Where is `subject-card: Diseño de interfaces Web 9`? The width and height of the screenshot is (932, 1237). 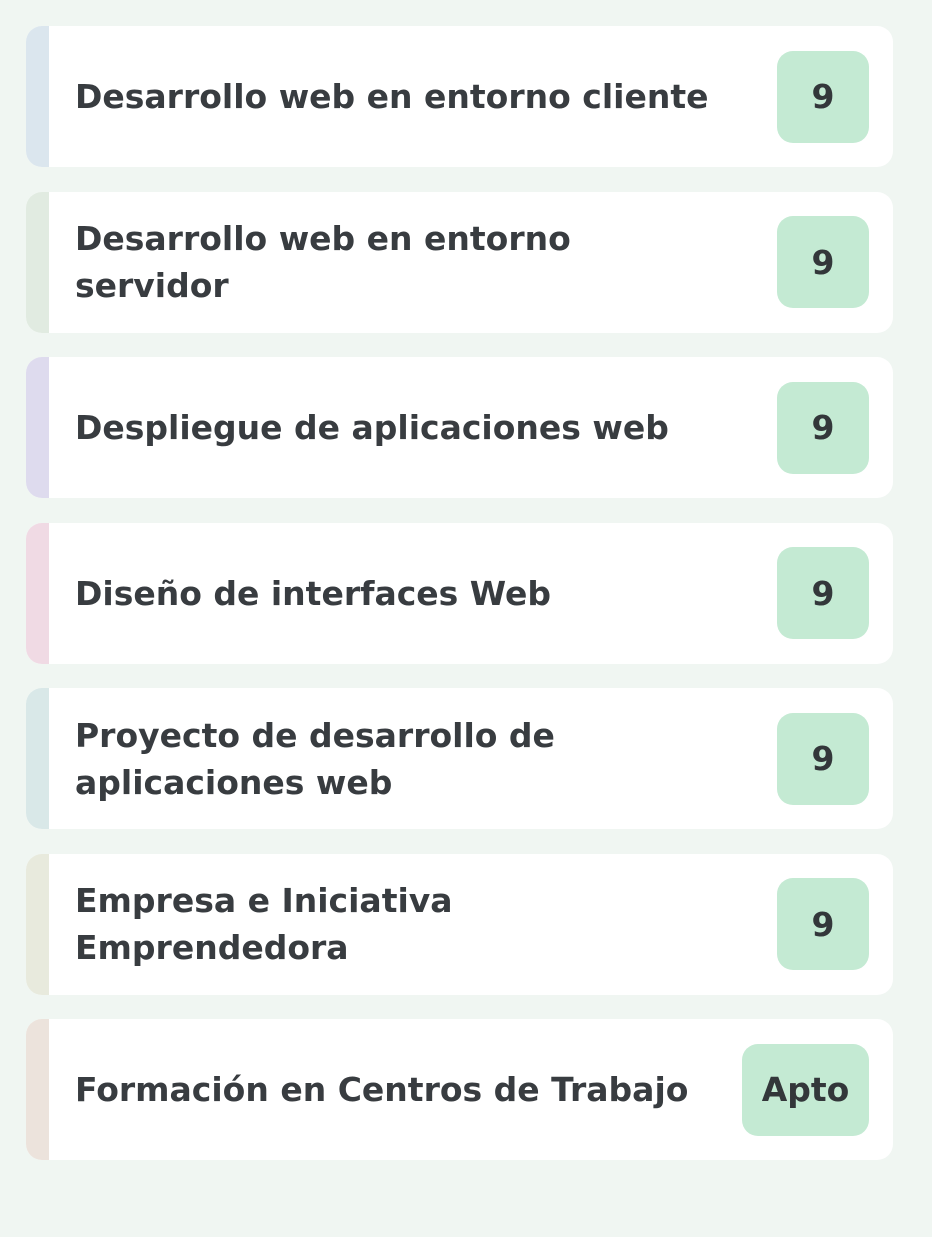
subject-card: Diseño de interfaces Web 9 is located at coordinates (459, 593).